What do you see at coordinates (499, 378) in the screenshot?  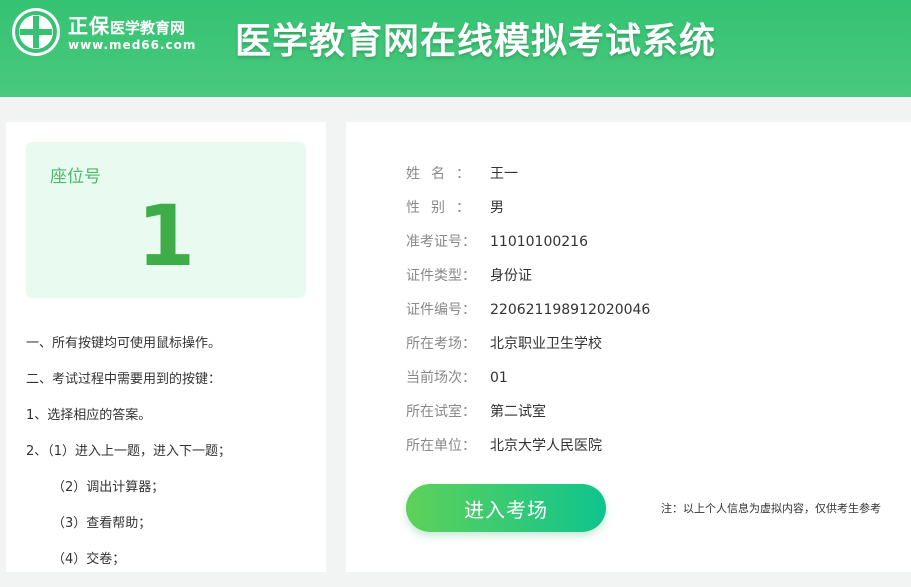 I see `info-value: 01` at bounding box center [499, 378].